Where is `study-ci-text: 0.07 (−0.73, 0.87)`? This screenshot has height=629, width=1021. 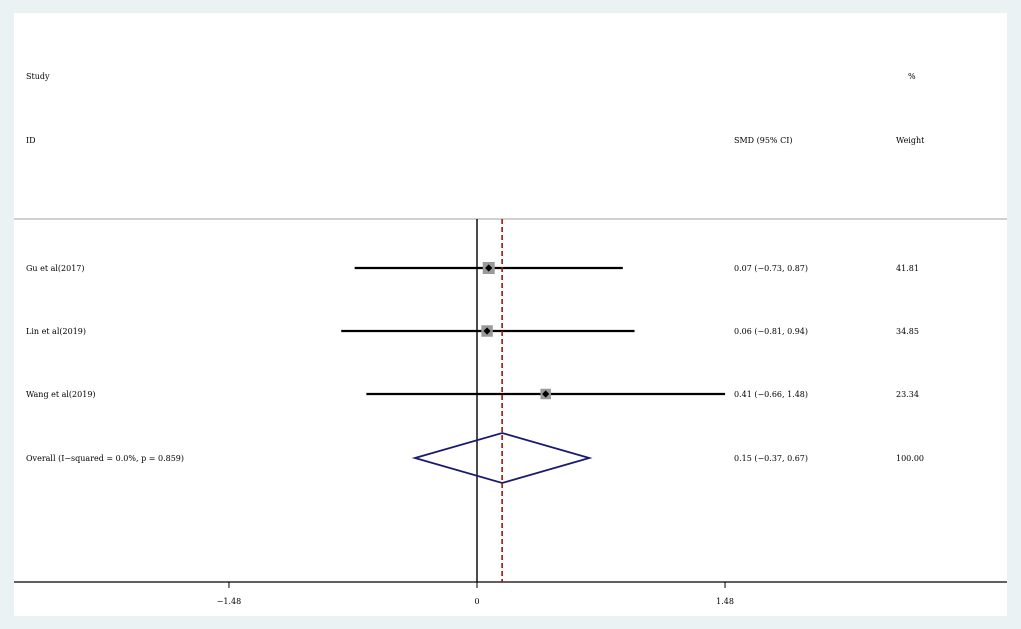 study-ci-text: 0.07 (−0.73, 0.87) is located at coordinates (771, 268).